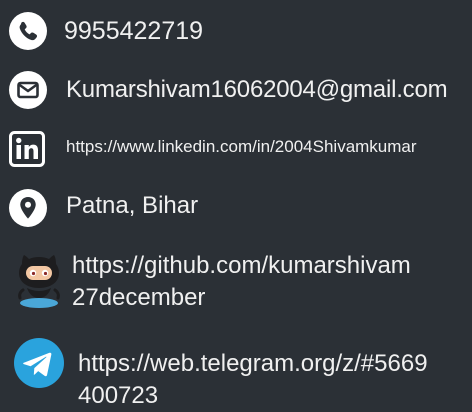 This screenshot has width=472, height=412. I want to click on linkedin-icon, so click(27, 149).